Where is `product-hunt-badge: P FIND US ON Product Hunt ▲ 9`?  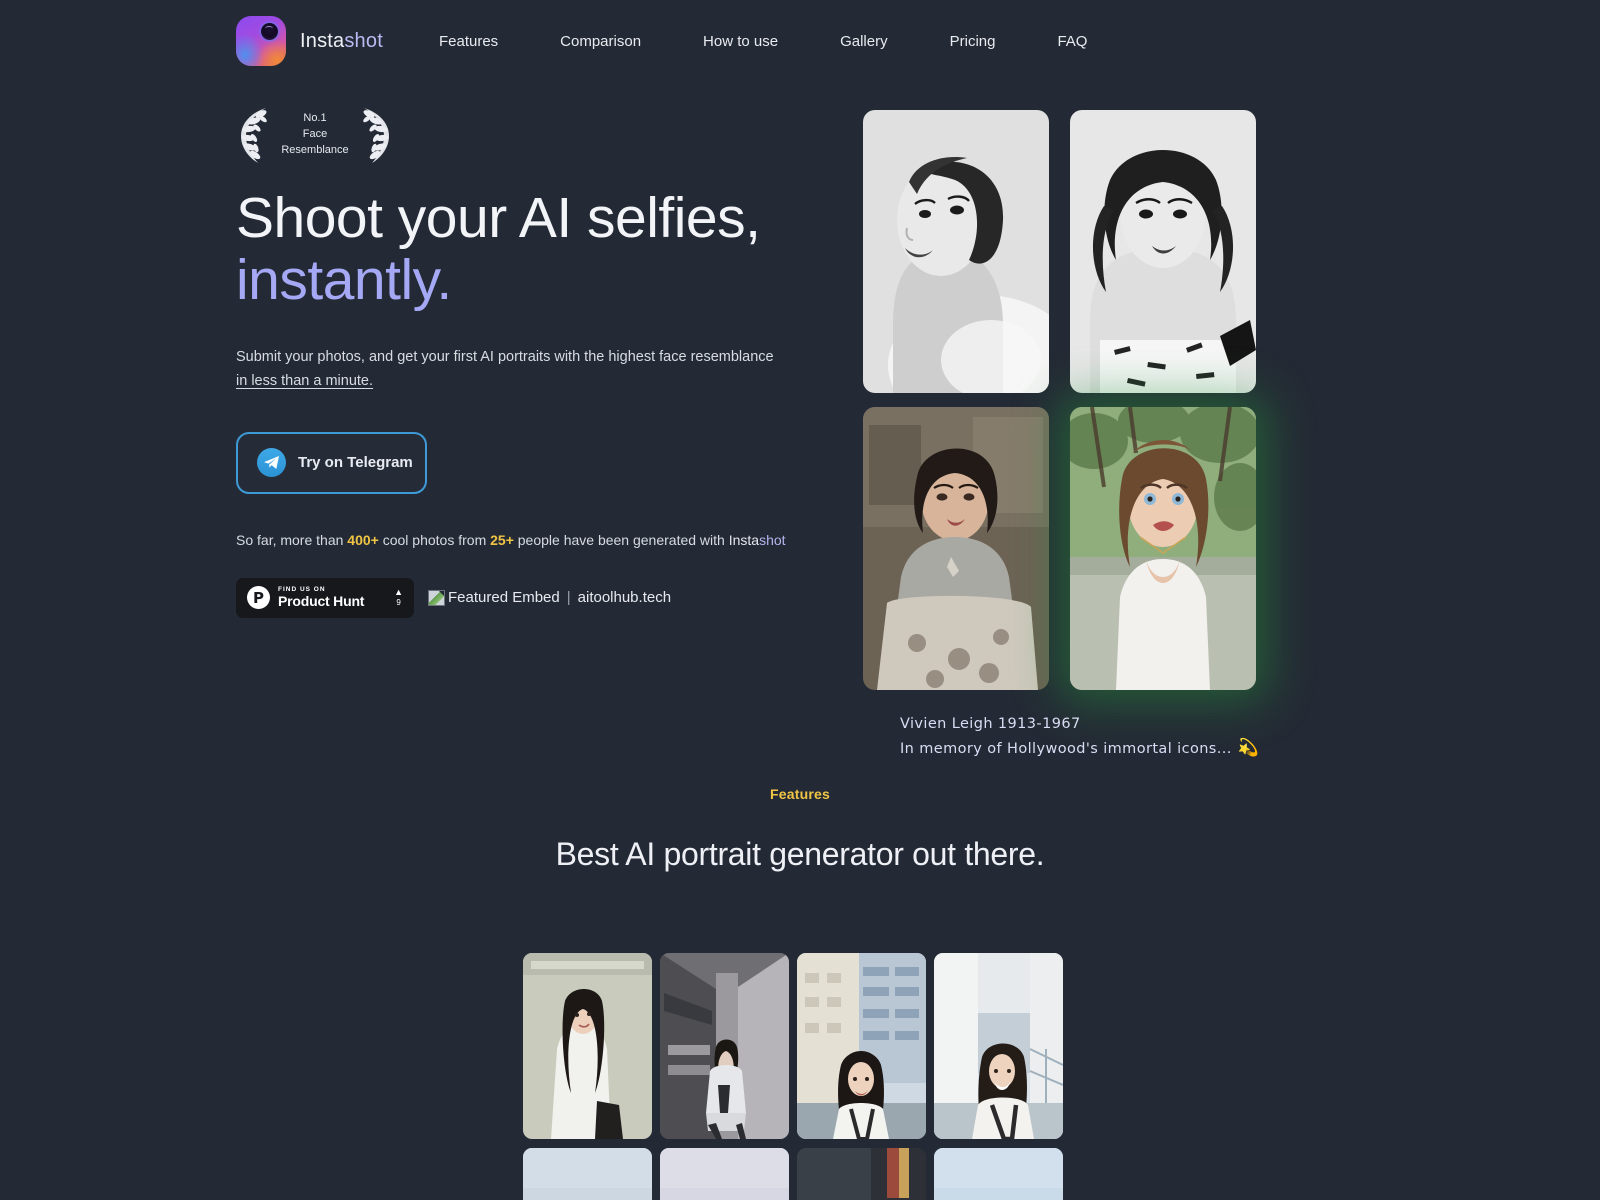 product-hunt-badge: P FIND US ON Product Hunt ▲ 9 is located at coordinates (325, 597).